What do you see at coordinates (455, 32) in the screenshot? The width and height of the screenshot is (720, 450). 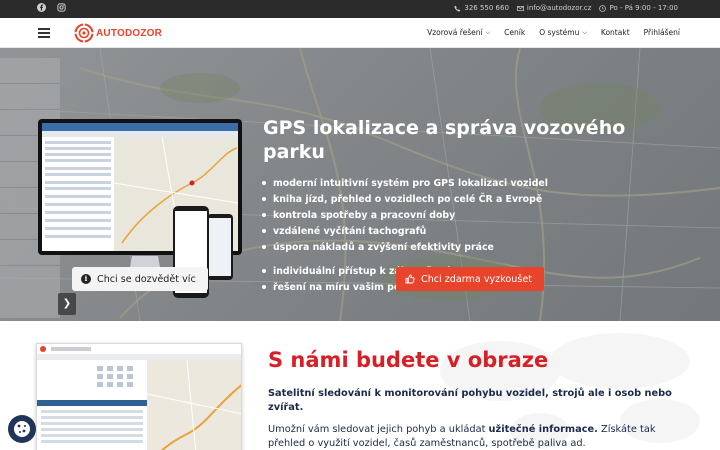 I see `nav-item-label: Vzorová řešení` at bounding box center [455, 32].